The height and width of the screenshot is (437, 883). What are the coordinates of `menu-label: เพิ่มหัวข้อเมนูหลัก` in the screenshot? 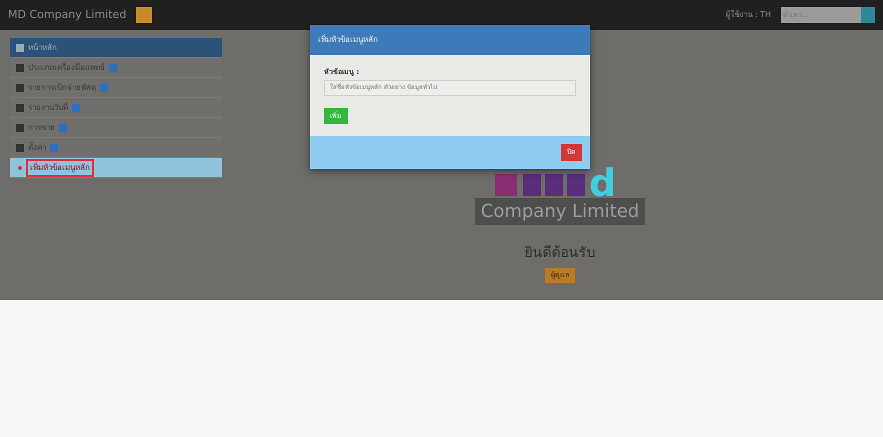 It's located at (60, 167).